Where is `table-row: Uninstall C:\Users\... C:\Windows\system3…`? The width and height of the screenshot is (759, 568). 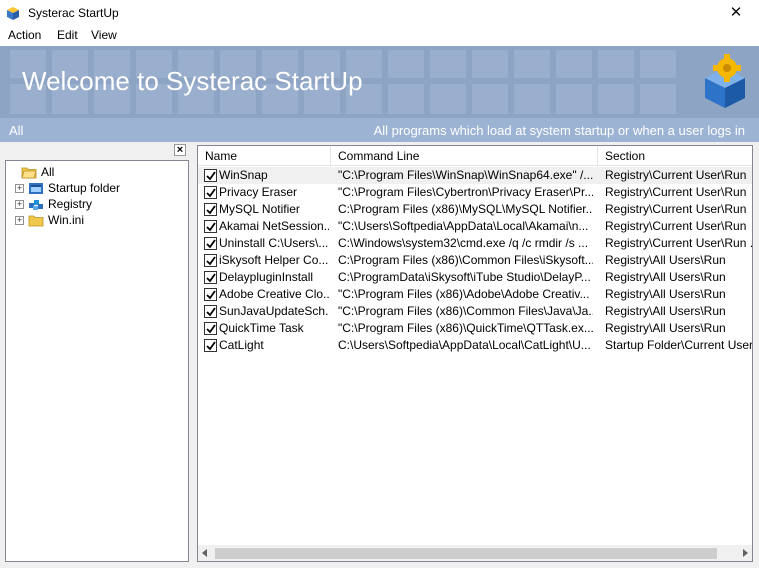 table-row: Uninstall C:\Users\... C:\Windows\system3… is located at coordinates (475, 243).